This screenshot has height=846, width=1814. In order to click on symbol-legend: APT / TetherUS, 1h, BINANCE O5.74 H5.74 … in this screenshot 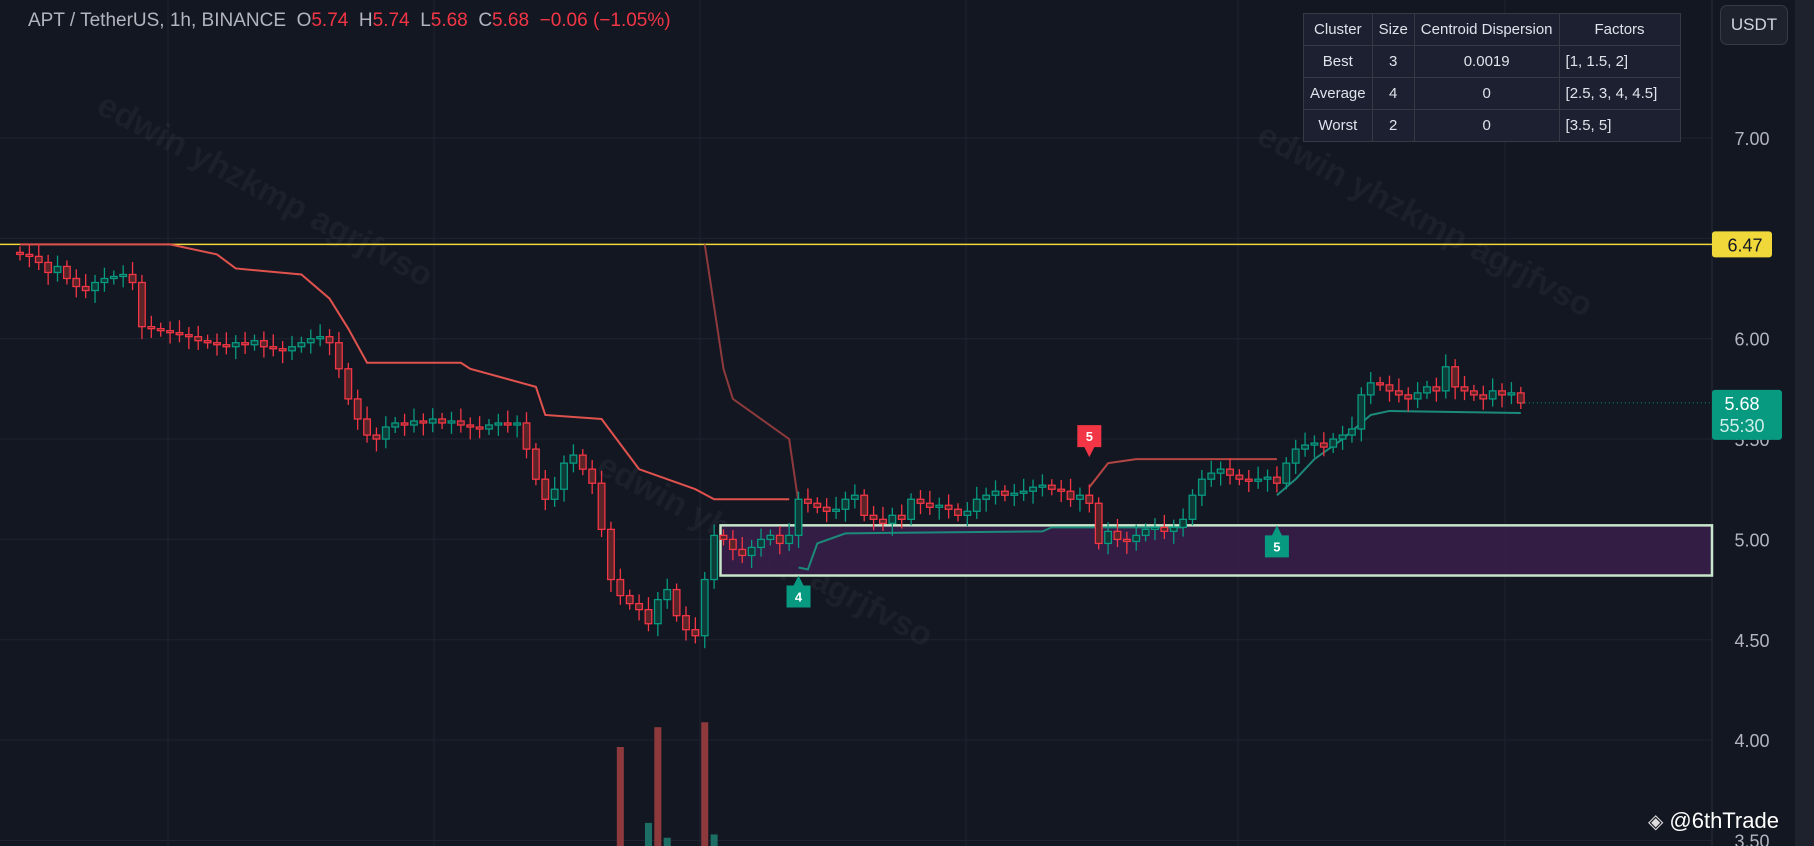, I will do `click(349, 20)`.